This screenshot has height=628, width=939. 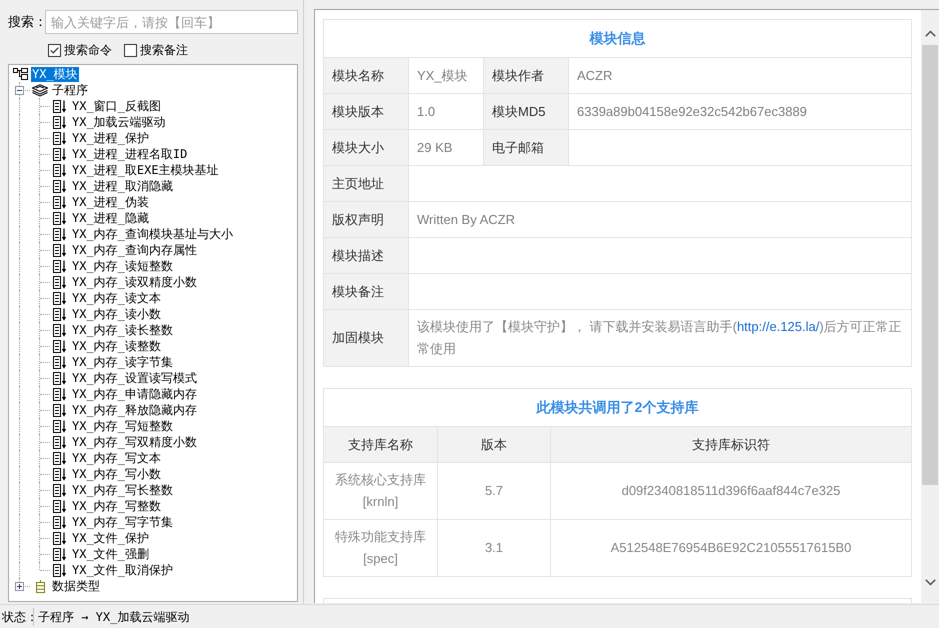 What do you see at coordinates (26, 22) in the screenshot?
I see `search-label: 搜索：` at bounding box center [26, 22].